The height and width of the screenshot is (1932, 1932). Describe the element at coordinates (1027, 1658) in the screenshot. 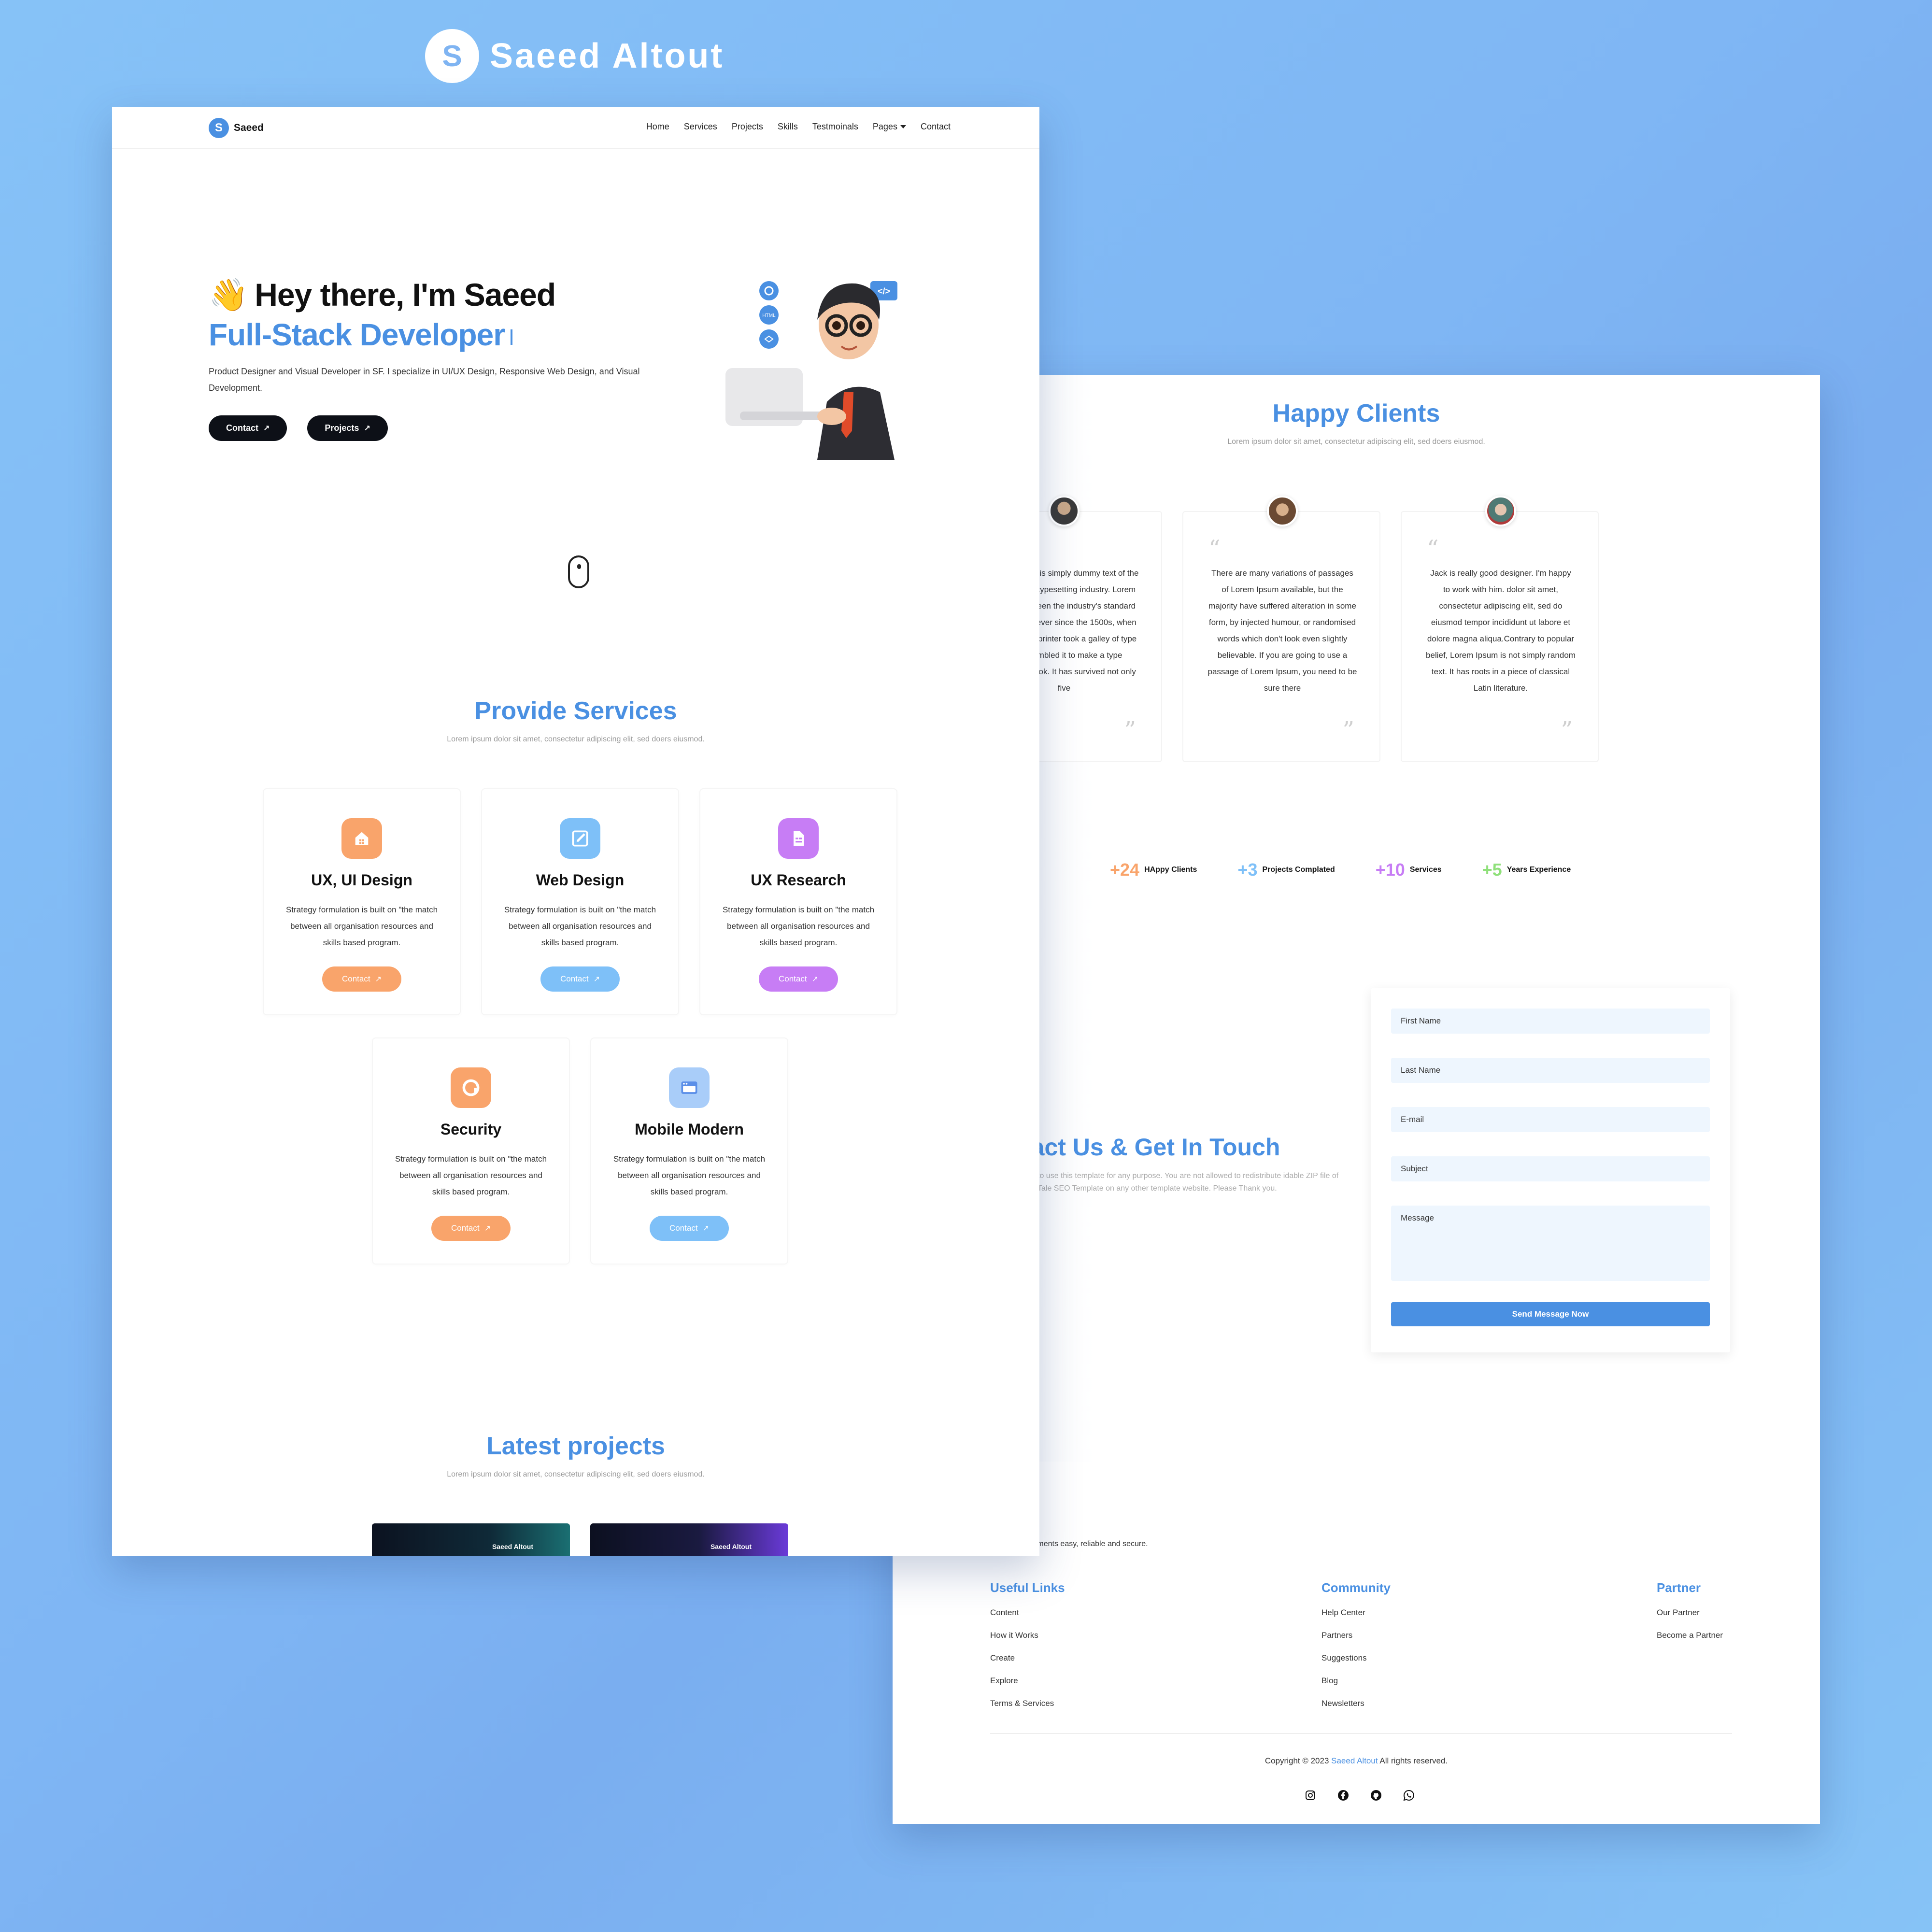

I see `footer-link: Create` at that location.